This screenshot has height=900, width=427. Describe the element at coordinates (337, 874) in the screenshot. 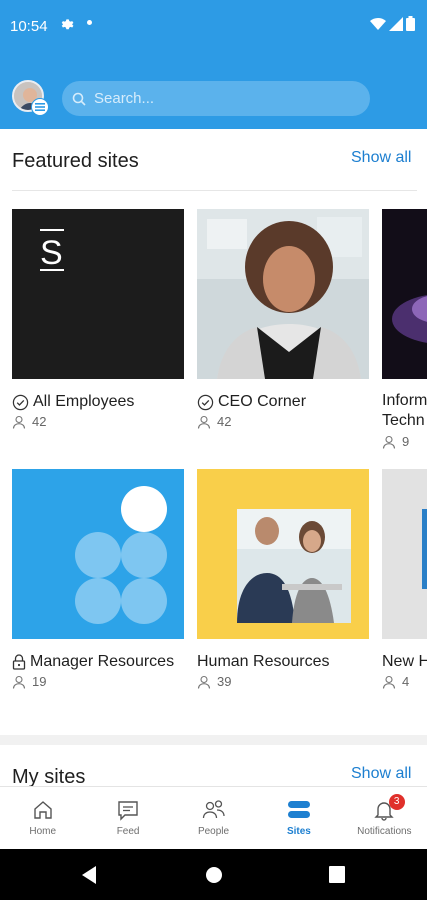

I see `recents-icon` at that location.